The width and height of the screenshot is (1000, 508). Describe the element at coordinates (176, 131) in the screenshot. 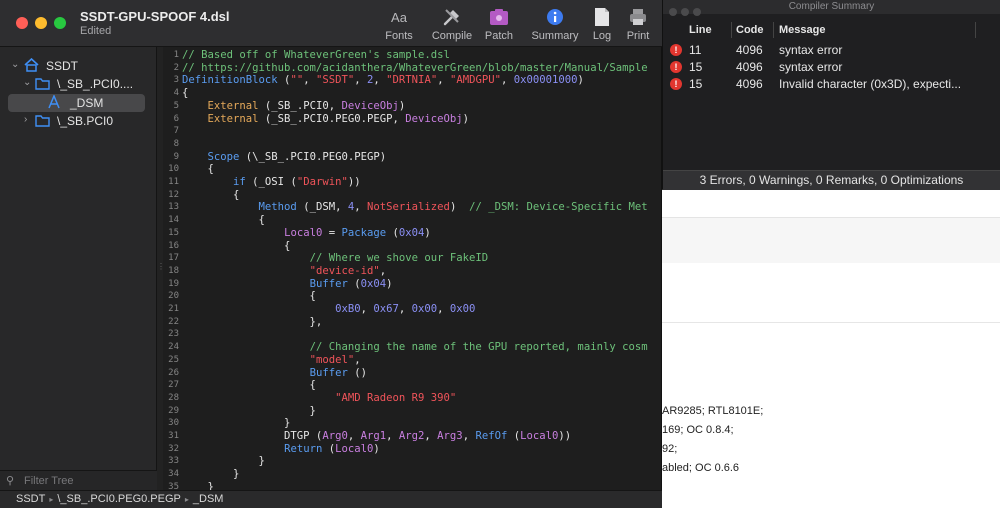

I see `line-number: 7` at that location.